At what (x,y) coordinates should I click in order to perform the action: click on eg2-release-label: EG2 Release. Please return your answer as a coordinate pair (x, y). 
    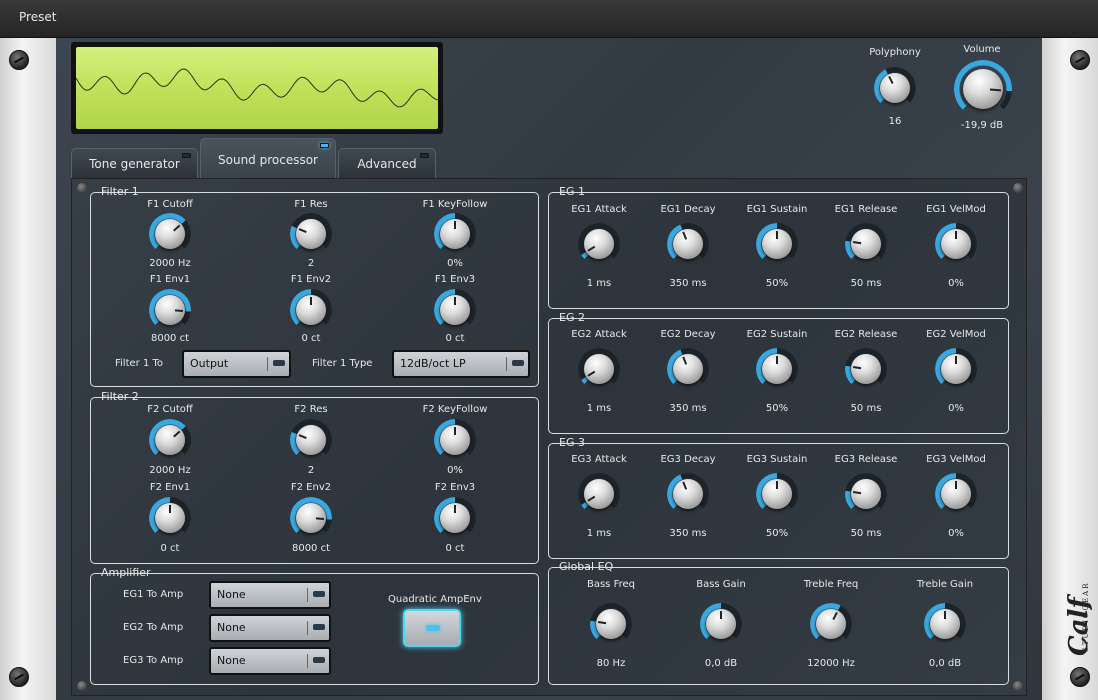
    Looking at the image, I should click on (866, 334).